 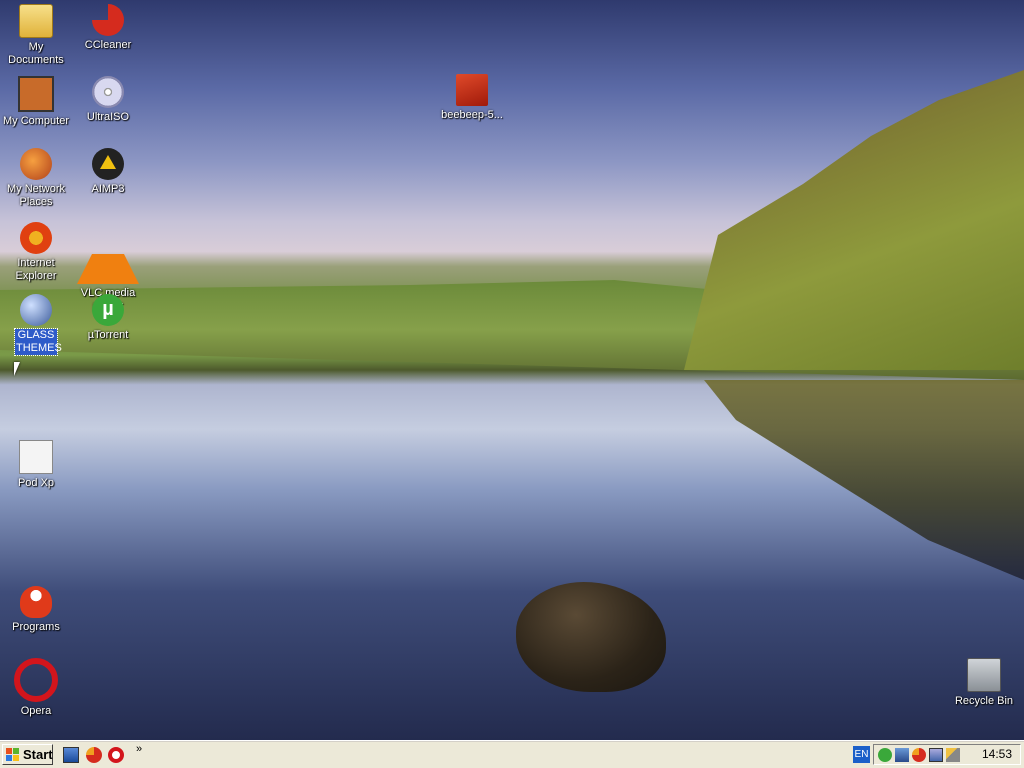 What do you see at coordinates (984, 701) in the screenshot?
I see `desktop-icon-label: Recycle Bin` at bounding box center [984, 701].